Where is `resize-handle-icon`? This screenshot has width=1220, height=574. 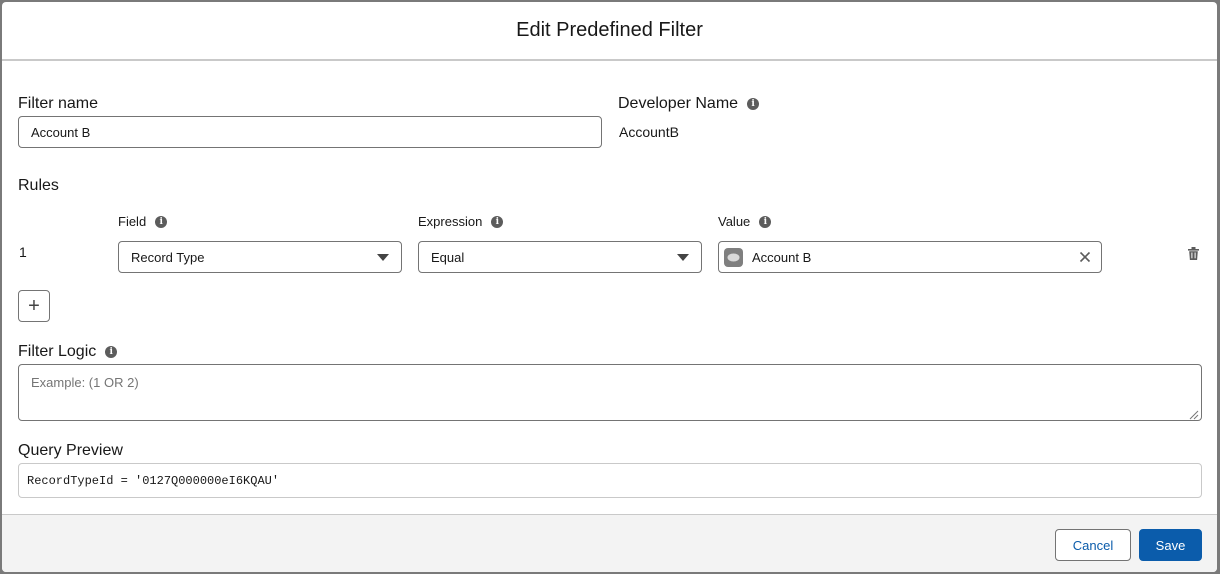 resize-handle-icon is located at coordinates (1194, 414).